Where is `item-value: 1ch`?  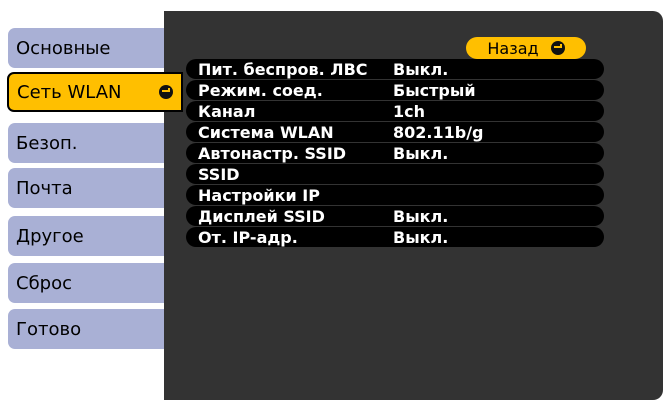 item-value: 1ch is located at coordinates (409, 111).